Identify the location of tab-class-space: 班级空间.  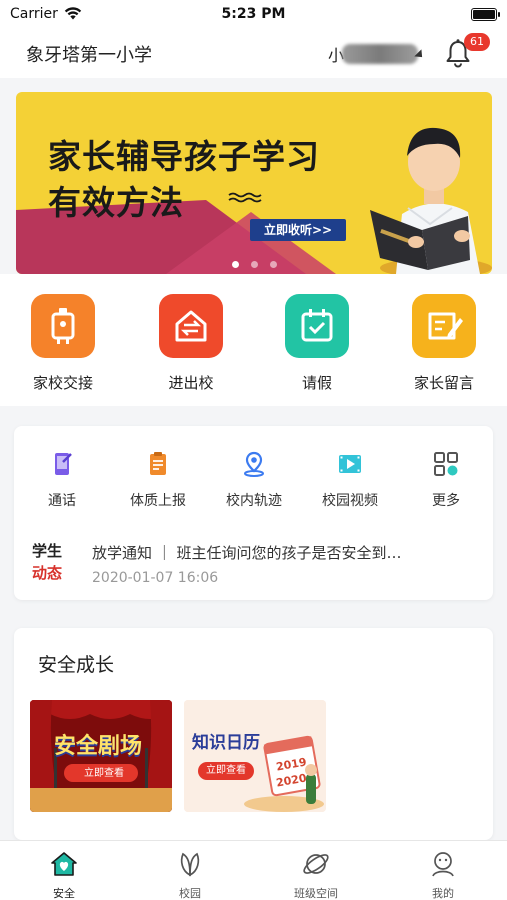
(316, 874).